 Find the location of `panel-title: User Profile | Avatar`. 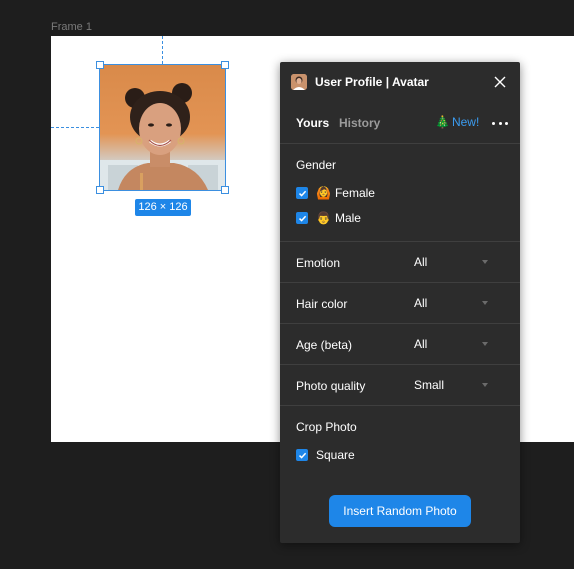

panel-title: User Profile | Avatar is located at coordinates (372, 82).